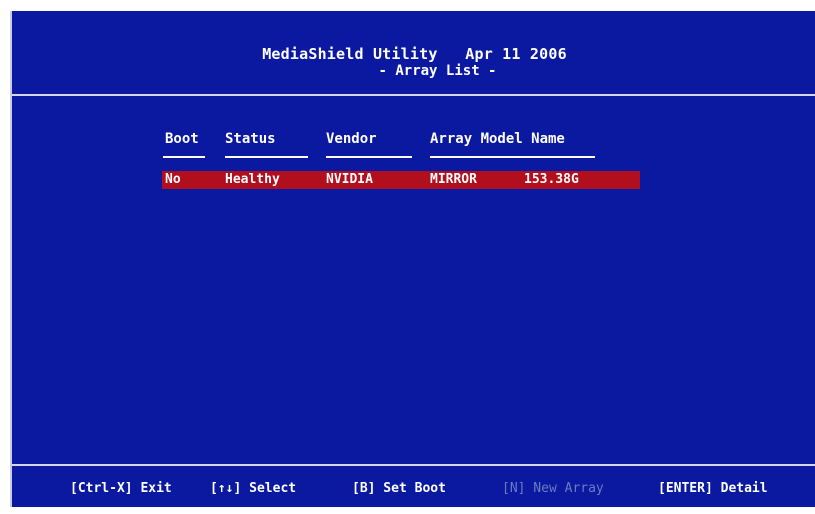  What do you see at coordinates (512, 157) in the screenshot?
I see `column-underline-array-model-name` at bounding box center [512, 157].